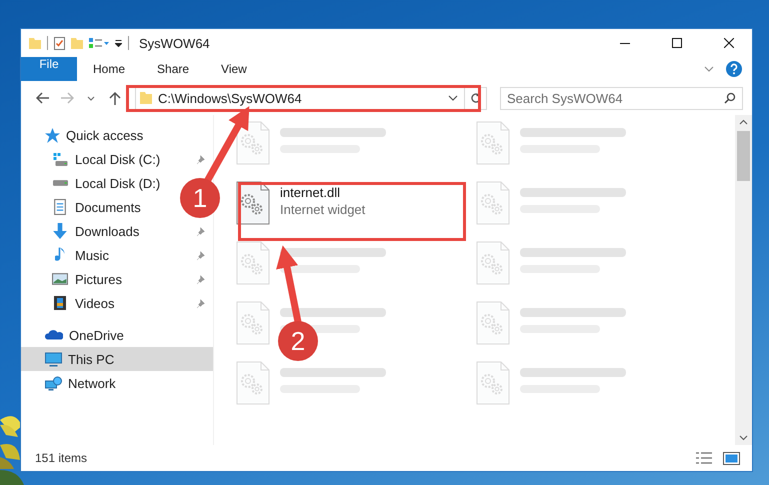 The height and width of the screenshot is (485, 769). What do you see at coordinates (60, 303) in the screenshot?
I see `film-icon` at bounding box center [60, 303].